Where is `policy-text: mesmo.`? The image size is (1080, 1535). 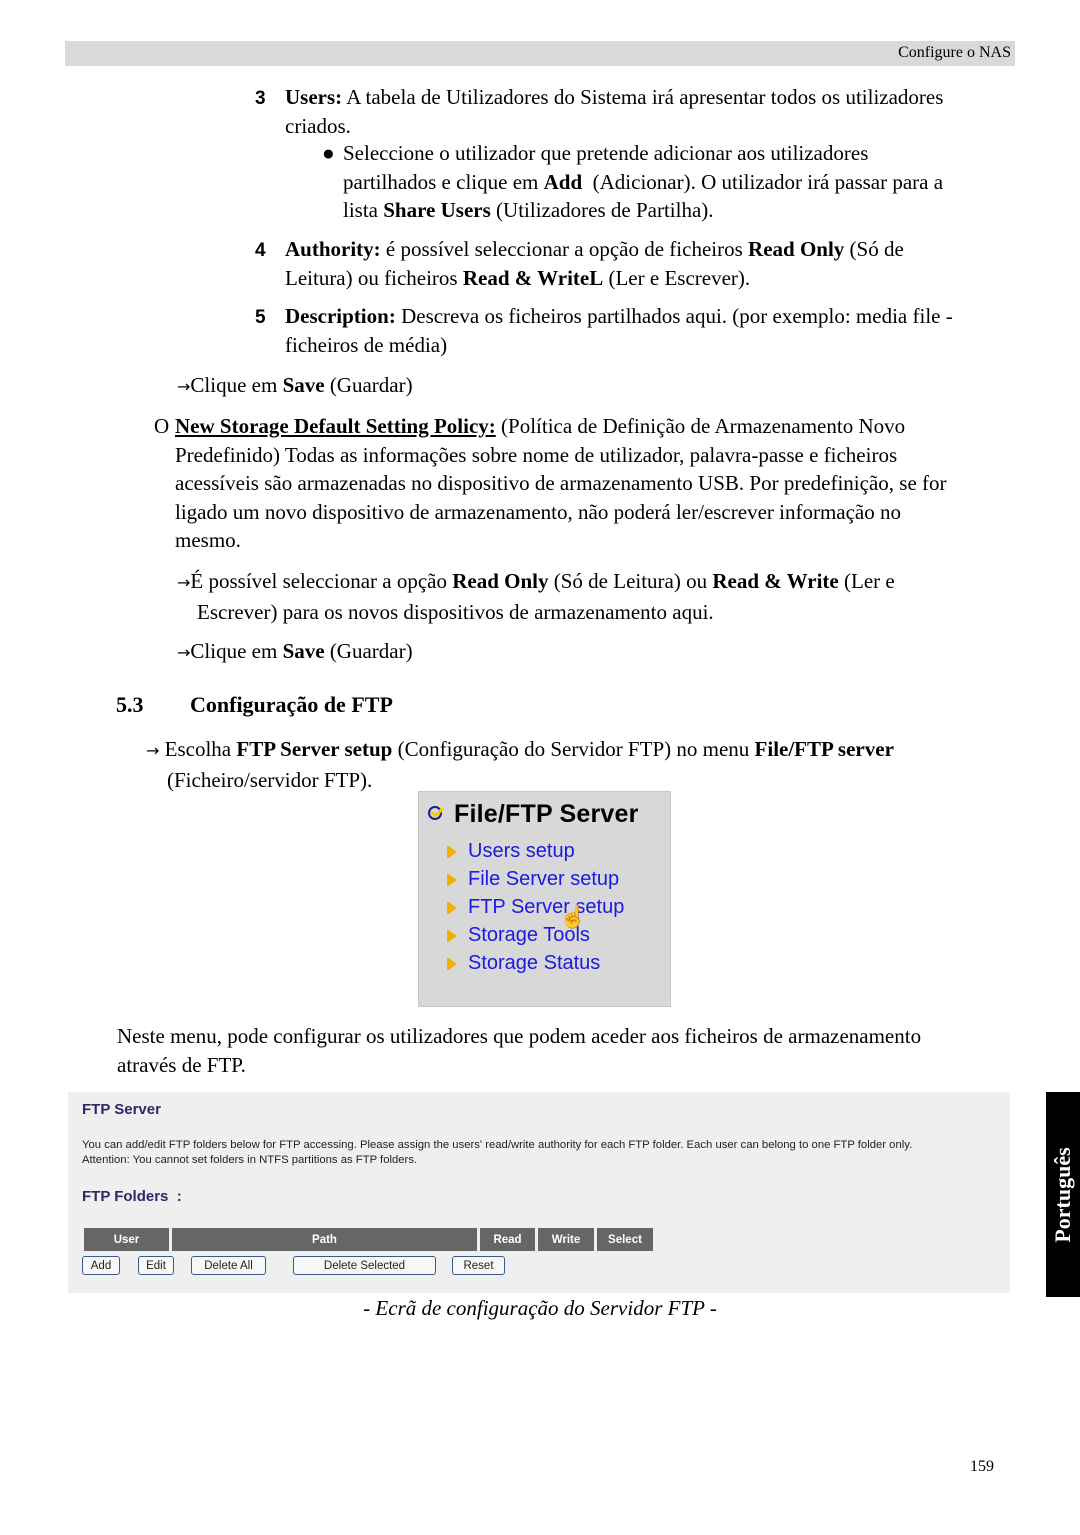
policy-text: mesmo. is located at coordinates (208, 540).